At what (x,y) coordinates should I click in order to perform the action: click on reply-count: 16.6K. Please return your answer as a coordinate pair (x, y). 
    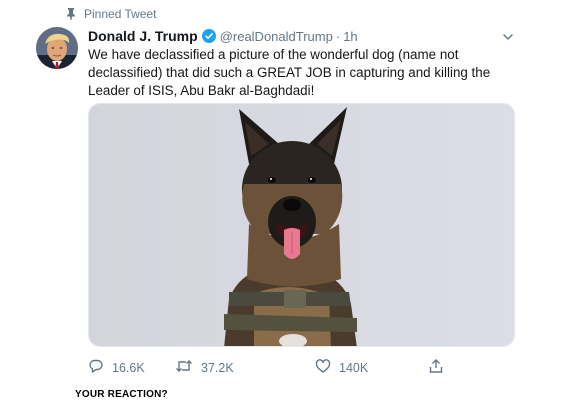
    Looking at the image, I should click on (128, 368).